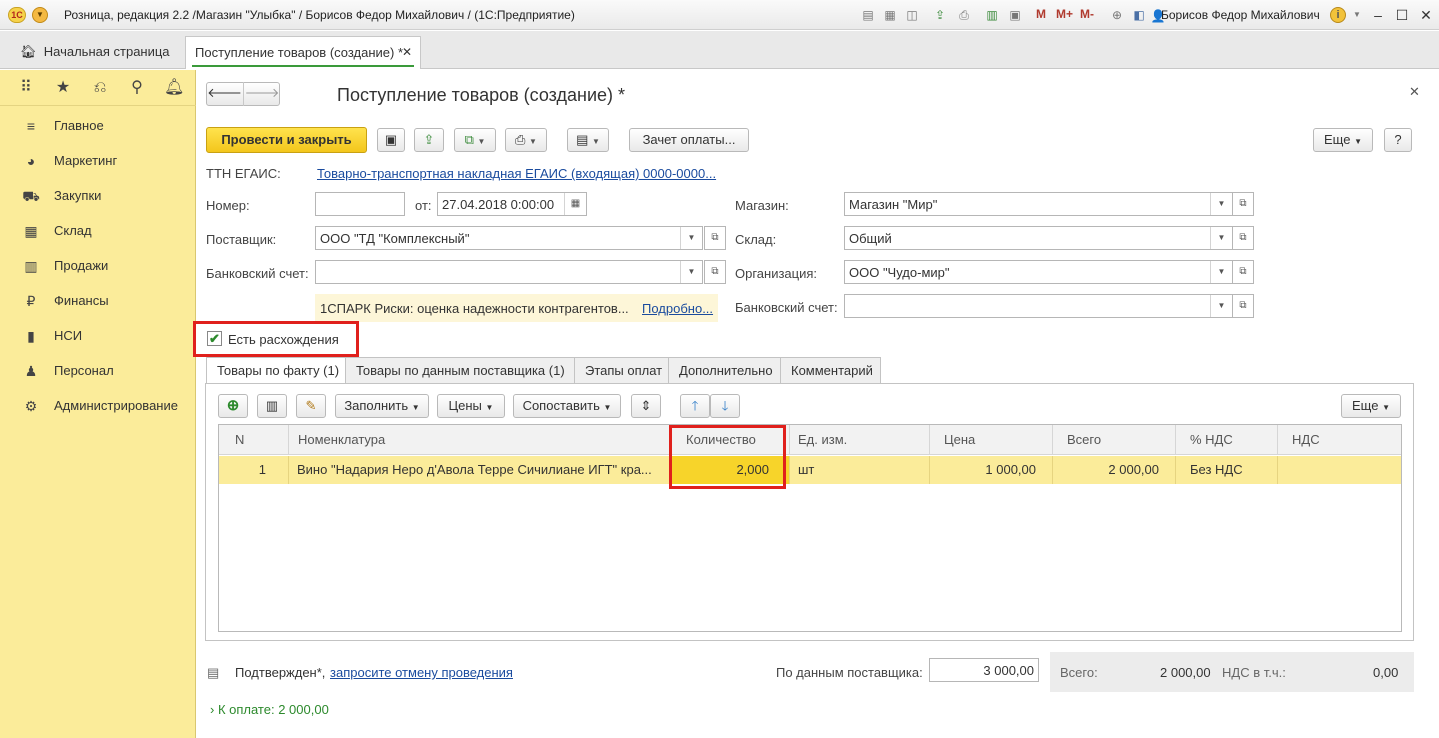 The width and height of the screenshot is (1439, 738). I want to click on memory-mminus-button: M-, so click(1087, 14).